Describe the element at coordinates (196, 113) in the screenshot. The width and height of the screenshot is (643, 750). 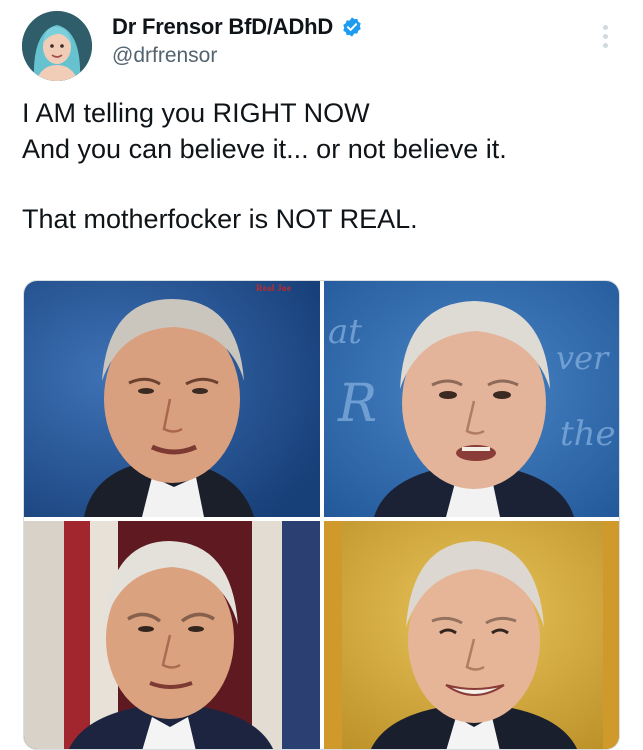
I see `tweet-line: I AM telling you RIGHT NOW` at that location.